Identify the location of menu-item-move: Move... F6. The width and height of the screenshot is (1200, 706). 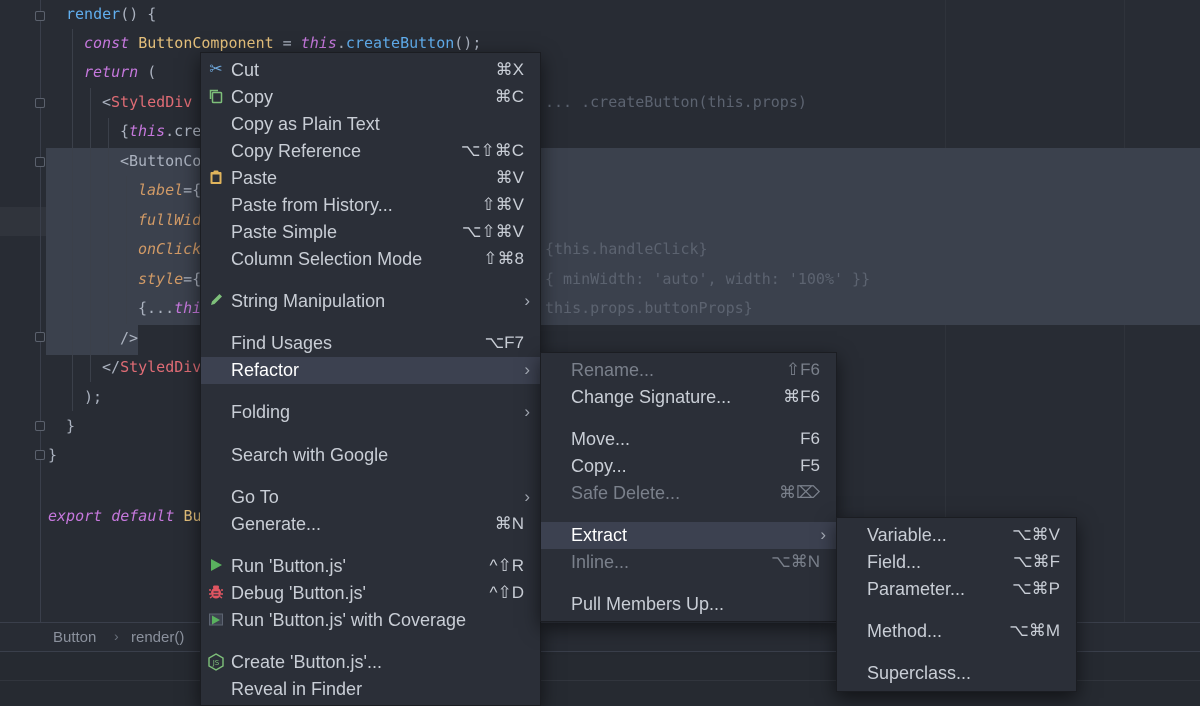
(688, 439).